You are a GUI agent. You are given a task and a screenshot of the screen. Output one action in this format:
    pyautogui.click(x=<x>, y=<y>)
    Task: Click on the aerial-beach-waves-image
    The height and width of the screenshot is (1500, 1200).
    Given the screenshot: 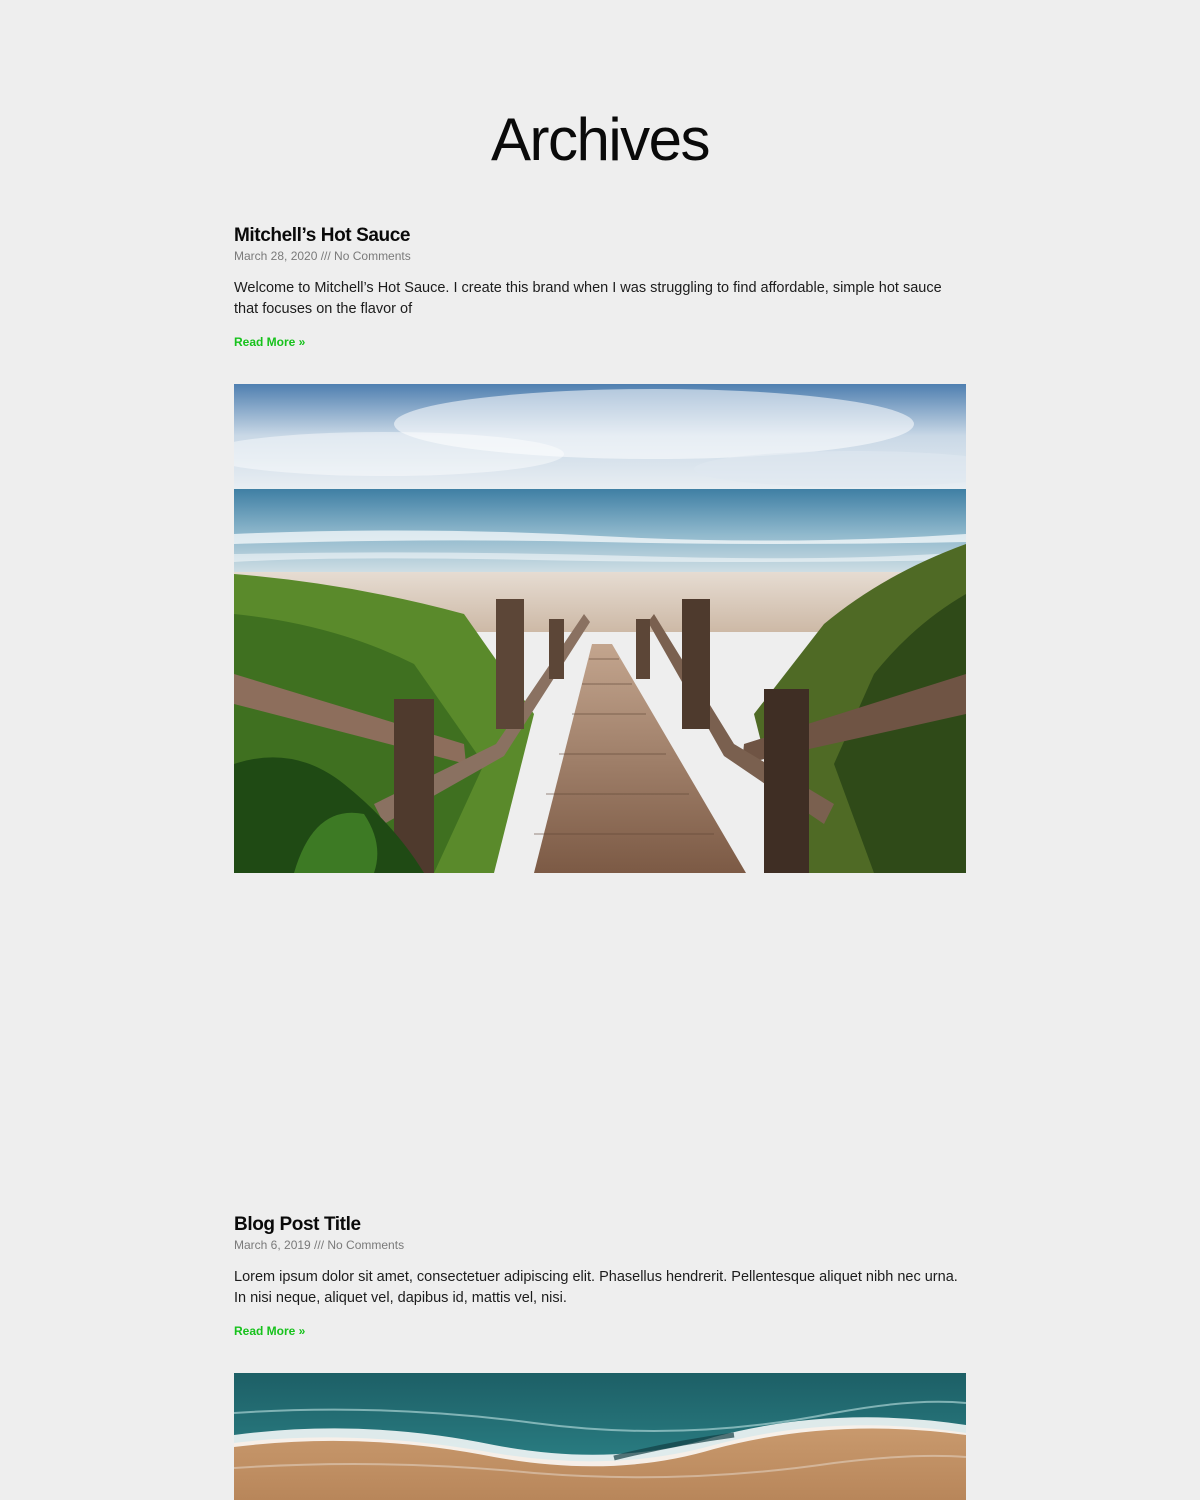 What is the action you would take?
    pyautogui.click(x=600, y=1436)
    